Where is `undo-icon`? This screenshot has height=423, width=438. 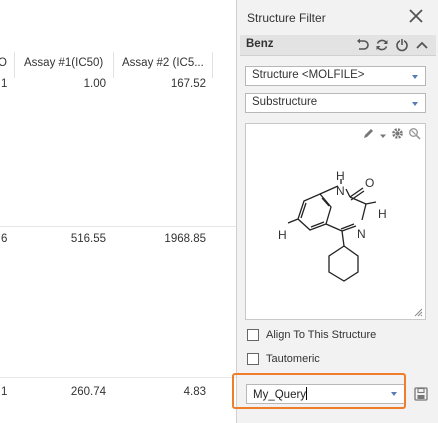 undo-icon is located at coordinates (362, 45).